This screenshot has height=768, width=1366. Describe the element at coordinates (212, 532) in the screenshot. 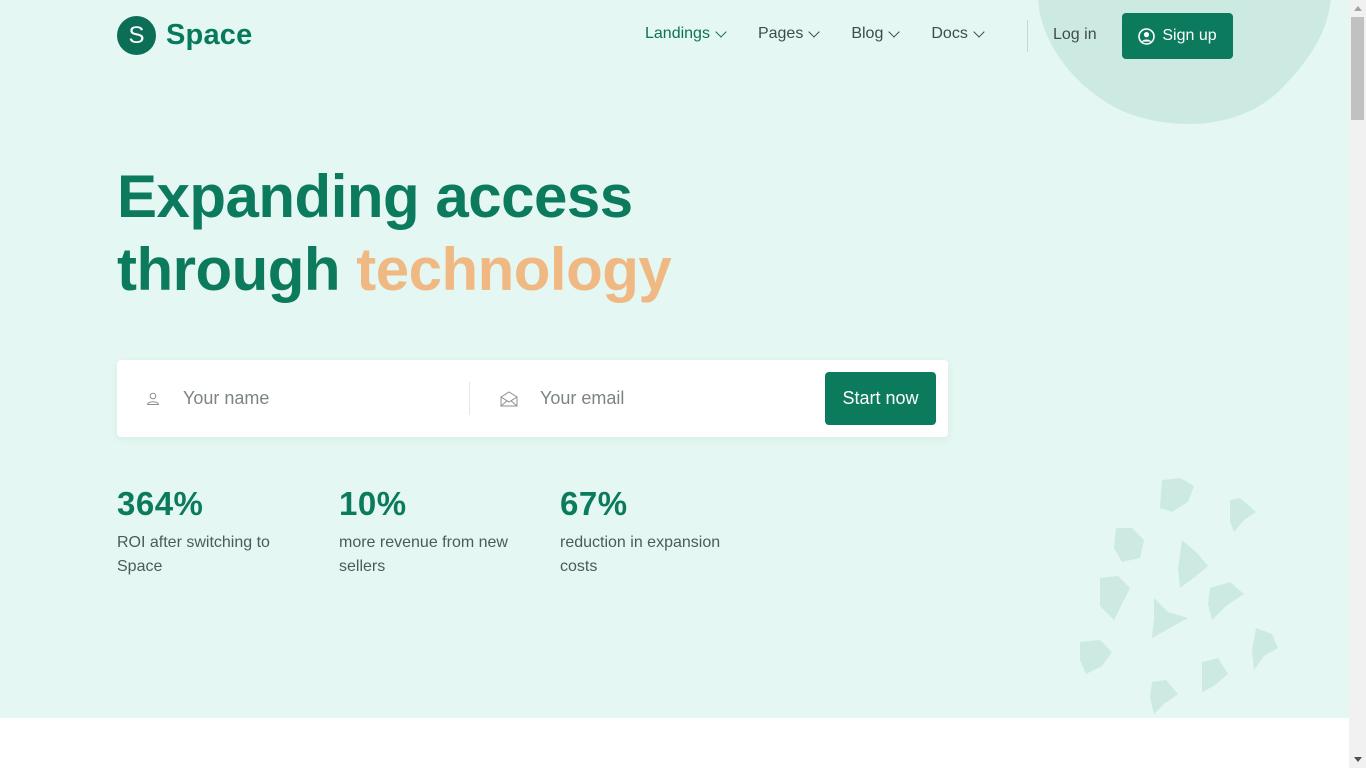

I see `stat-roi: 364% ROI after switching to Space` at that location.